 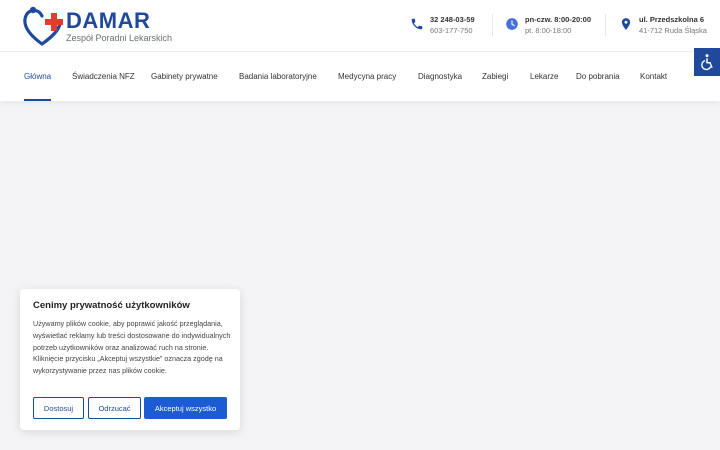 I want to click on accessibility-icon, so click(x=707, y=62).